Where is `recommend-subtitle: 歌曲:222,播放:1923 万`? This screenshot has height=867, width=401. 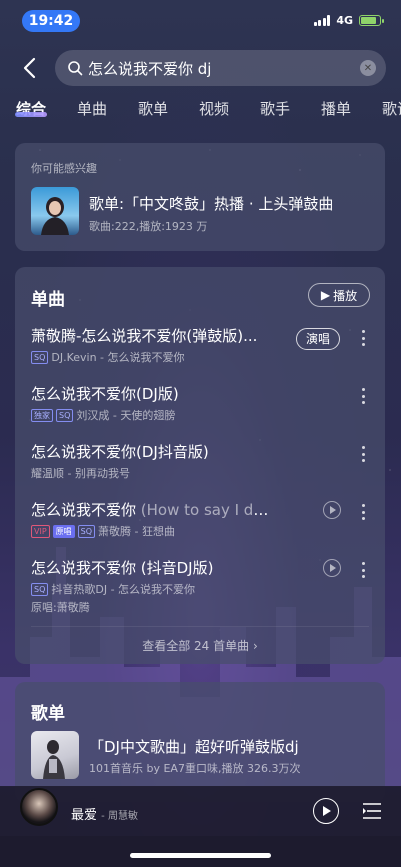
recommend-subtitle: 歌曲:222,播放:1923 万 is located at coordinates (148, 226).